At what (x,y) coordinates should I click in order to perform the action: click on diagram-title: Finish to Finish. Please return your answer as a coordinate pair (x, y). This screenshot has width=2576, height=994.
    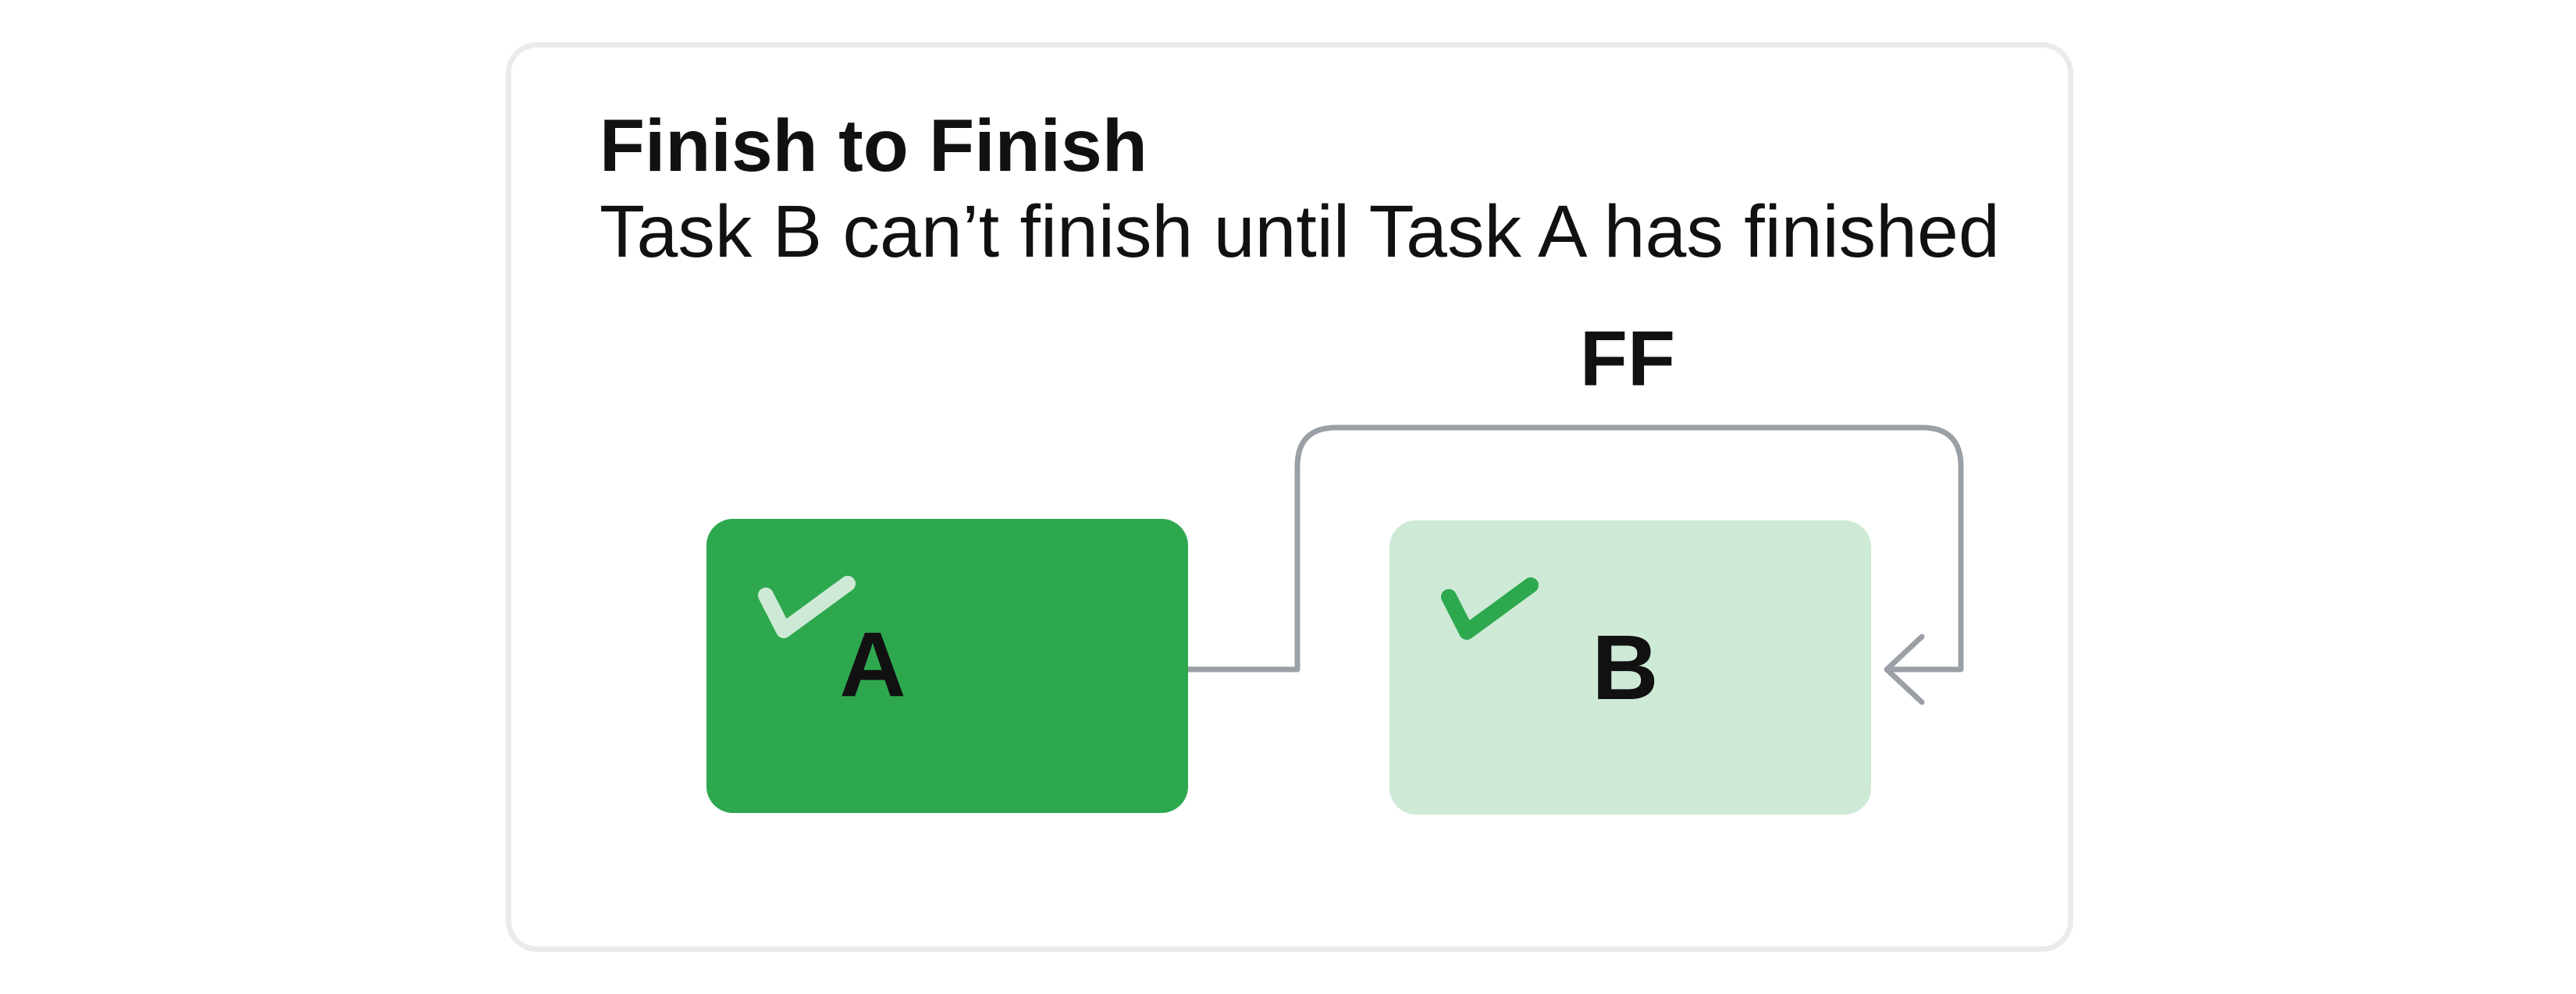
    Looking at the image, I should click on (873, 146).